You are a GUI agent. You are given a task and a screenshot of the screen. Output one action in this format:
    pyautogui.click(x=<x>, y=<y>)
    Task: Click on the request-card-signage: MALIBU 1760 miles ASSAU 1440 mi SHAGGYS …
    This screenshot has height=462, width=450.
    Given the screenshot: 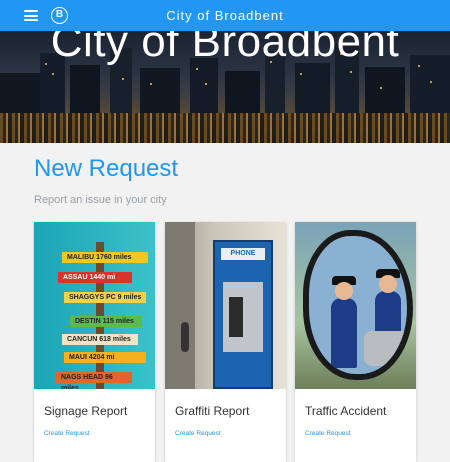 What is the action you would take?
    pyautogui.click(x=94, y=342)
    